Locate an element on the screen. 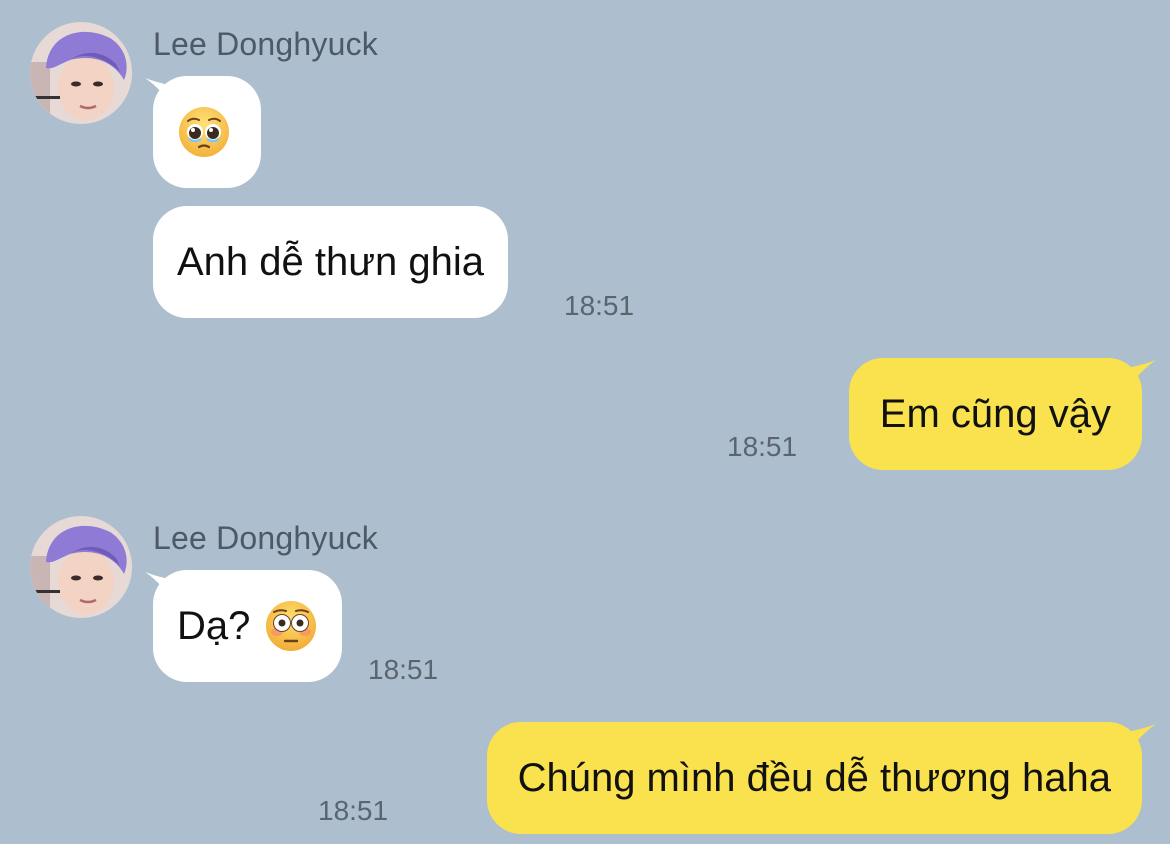 This screenshot has width=1170, height=844. message-text: Em cũng vậy is located at coordinates (995, 413).